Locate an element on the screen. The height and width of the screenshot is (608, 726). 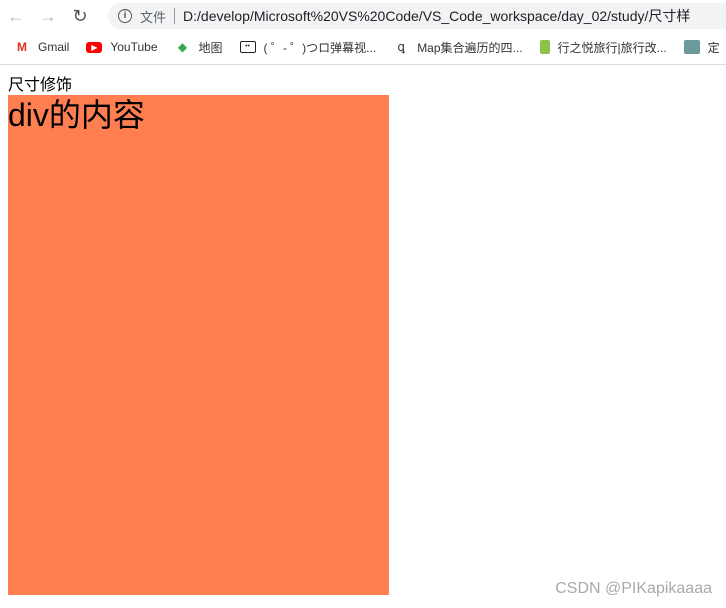
youtube-icon: ▶ is located at coordinates (94, 47).